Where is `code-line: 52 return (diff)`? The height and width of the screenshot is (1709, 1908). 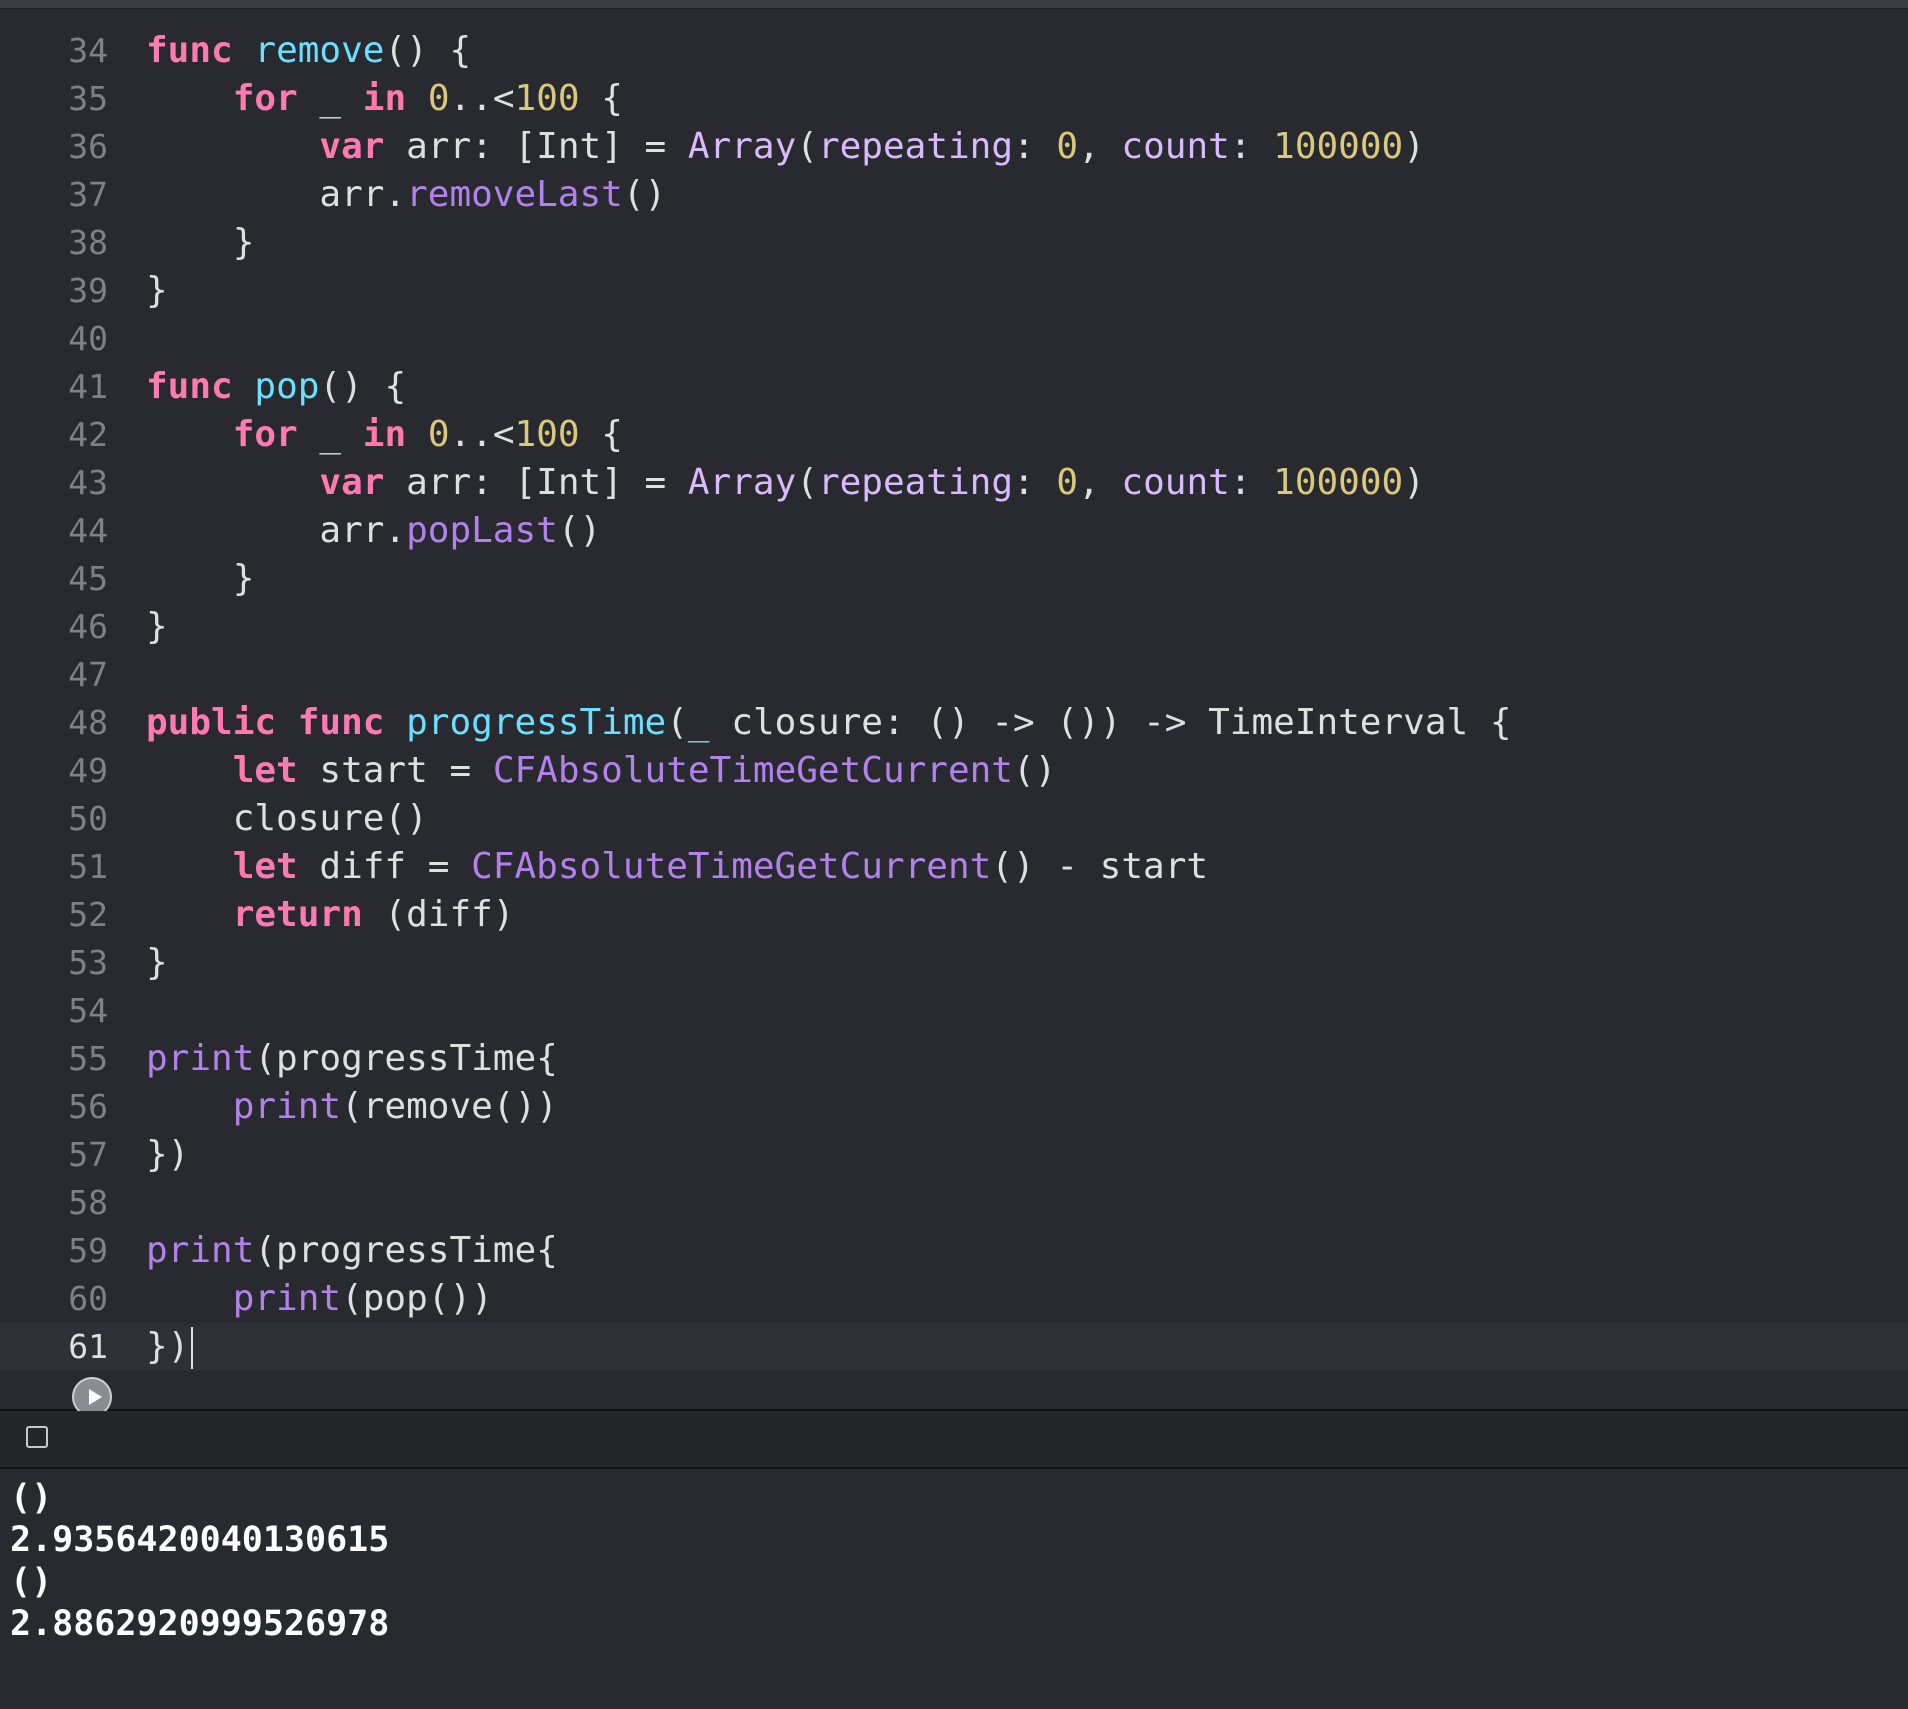 code-line: 52 return (diff) is located at coordinates (954, 915).